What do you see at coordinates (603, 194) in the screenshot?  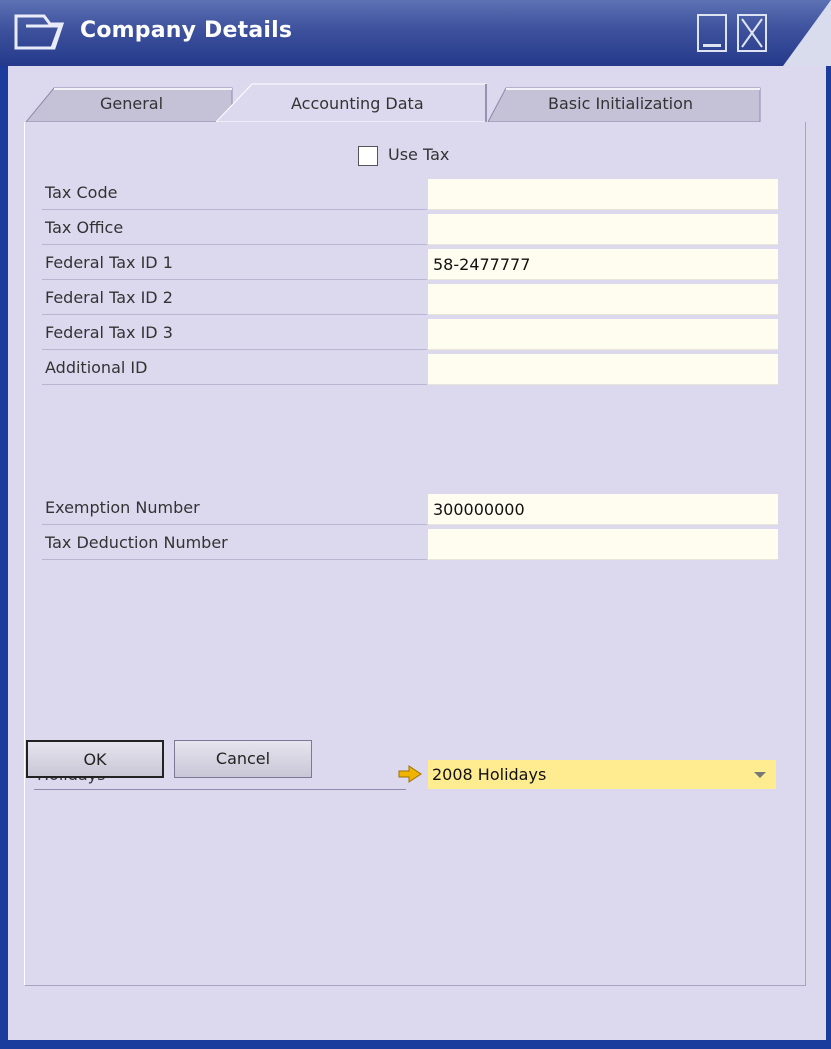 I see `tax-code-field` at bounding box center [603, 194].